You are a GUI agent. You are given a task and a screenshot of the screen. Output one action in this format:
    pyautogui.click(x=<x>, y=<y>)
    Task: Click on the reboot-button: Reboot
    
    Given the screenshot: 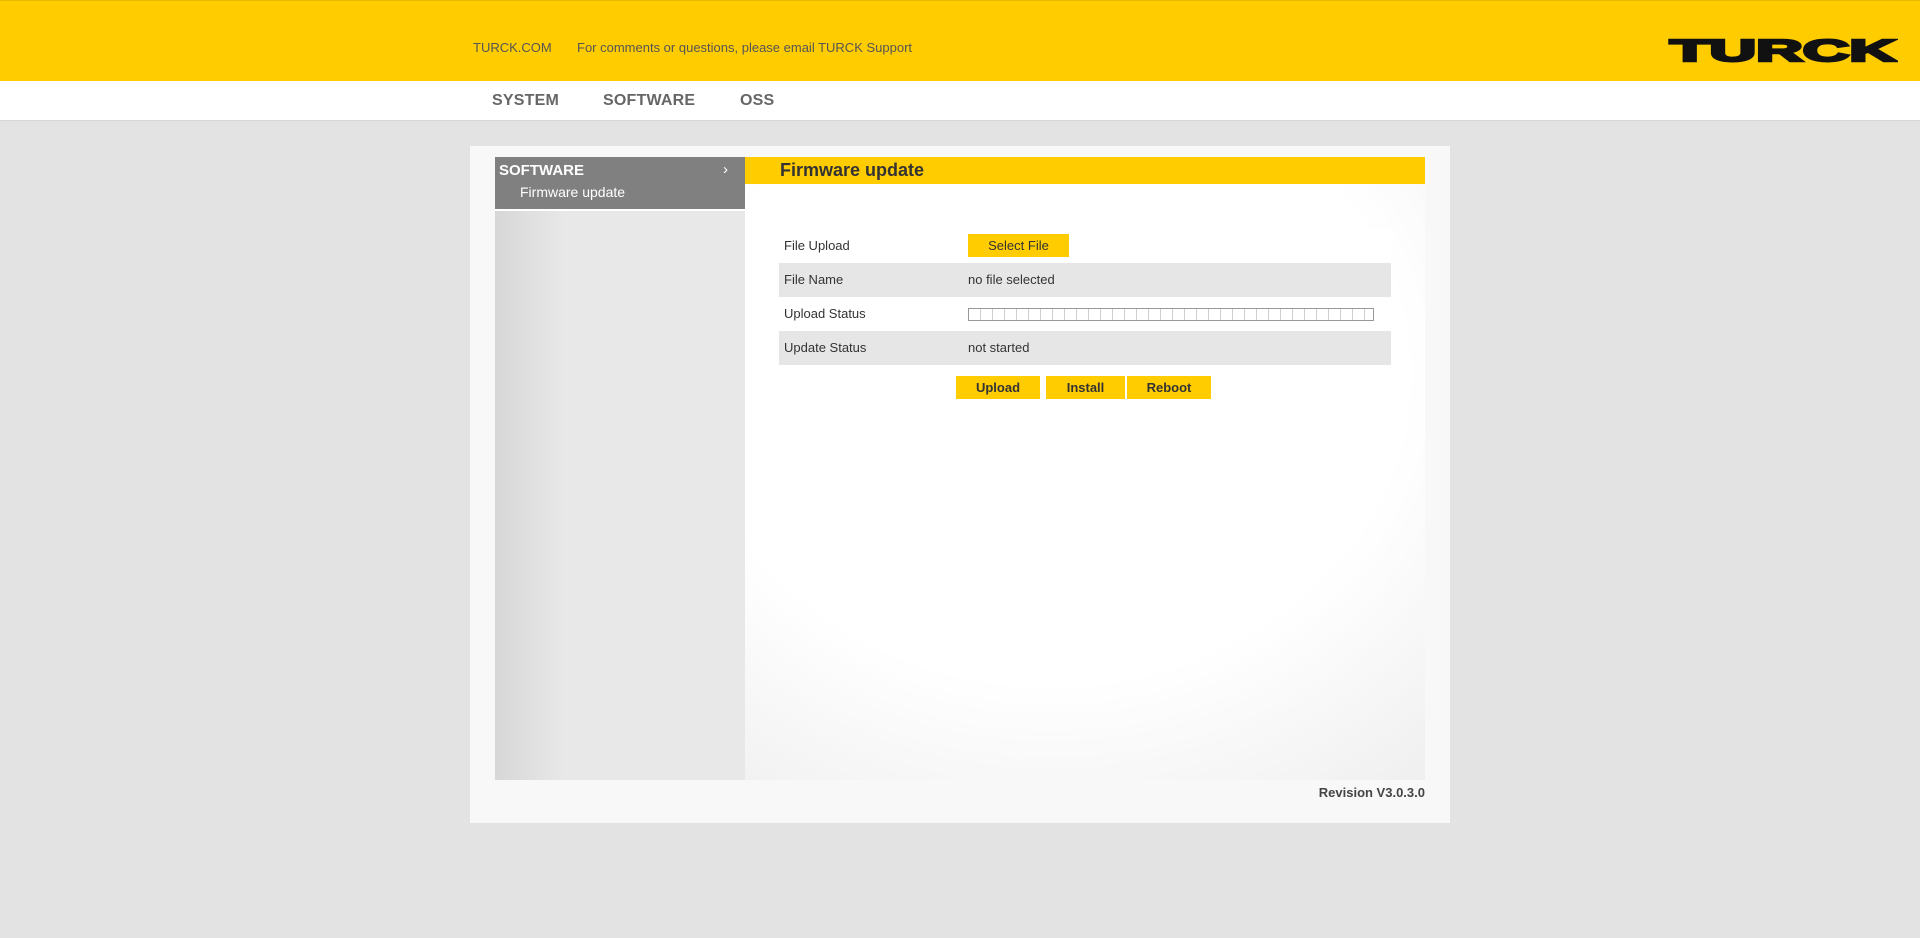 What is the action you would take?
    pyautogui.click(x=1169, y=387)
    